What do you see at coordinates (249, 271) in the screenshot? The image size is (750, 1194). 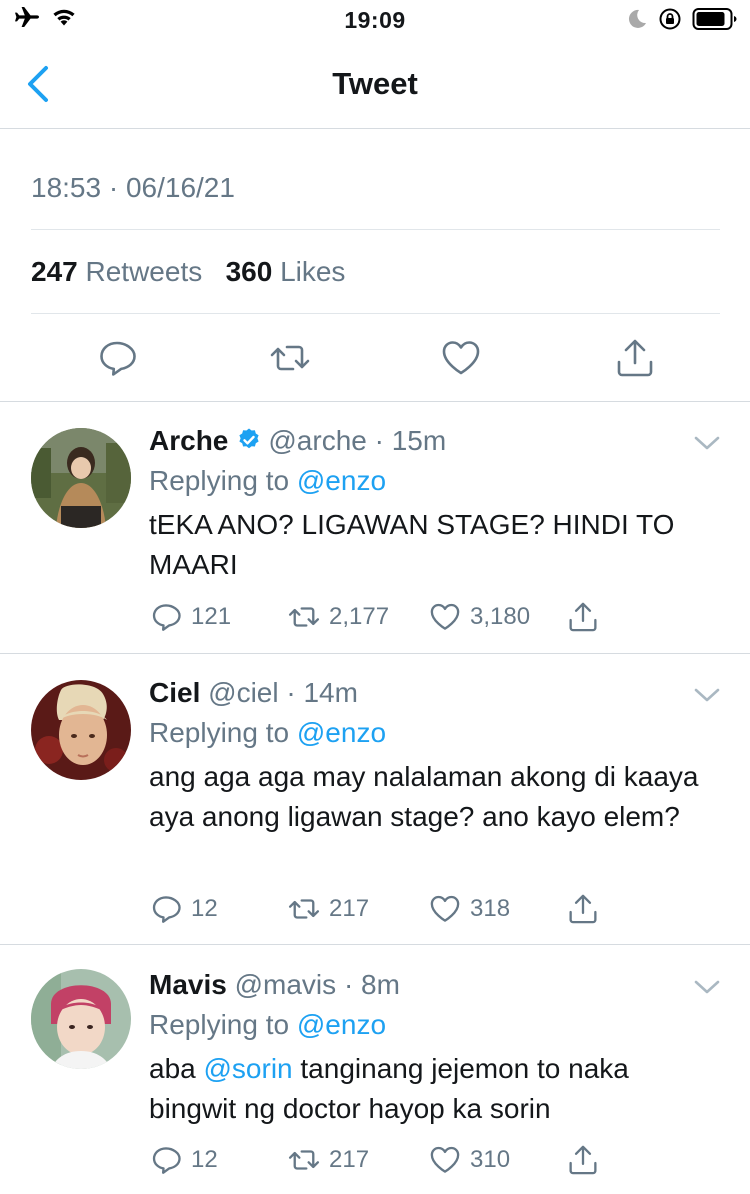 I see `likes-count: 360` at bounding box center [249, 271].